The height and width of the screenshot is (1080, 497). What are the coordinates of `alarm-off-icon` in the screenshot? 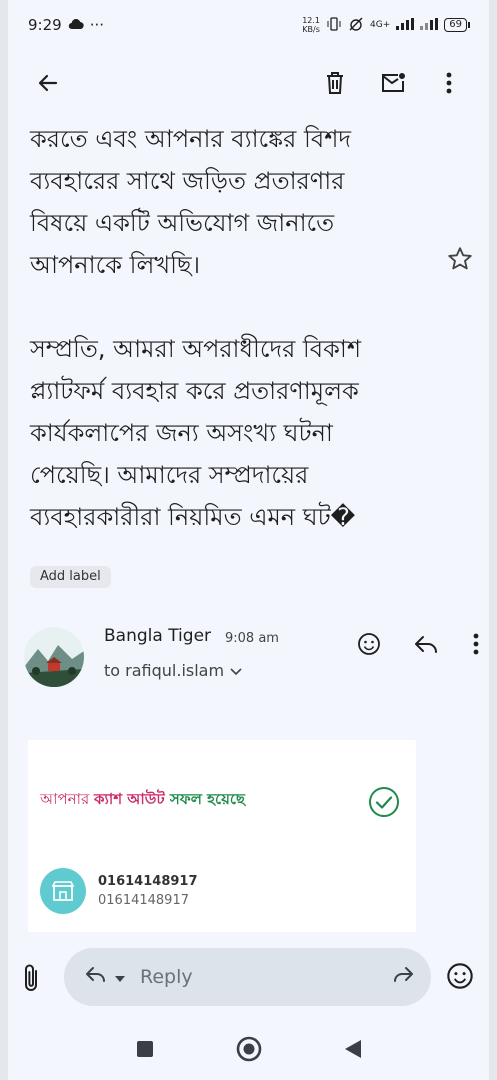 It's located at (356, 25).